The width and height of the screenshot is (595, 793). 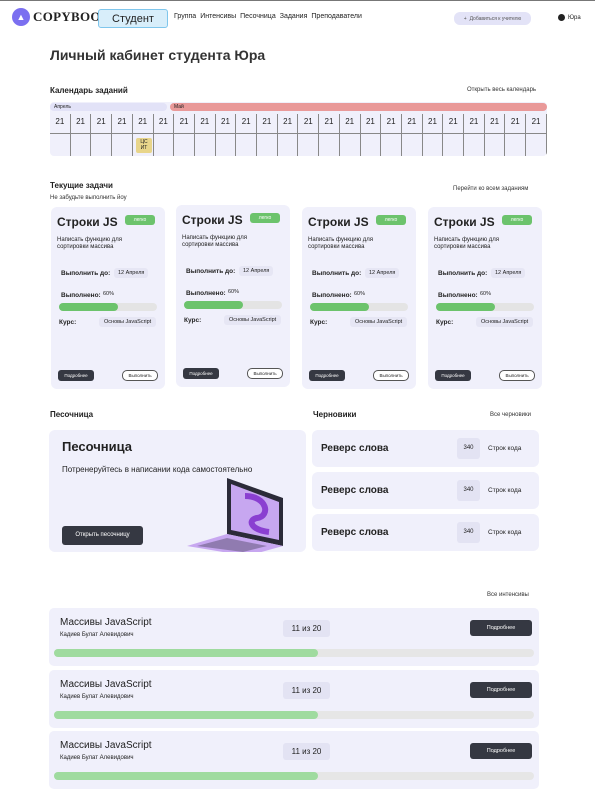 I want to click on user-menu: Юра, so click(x=569, y=17).